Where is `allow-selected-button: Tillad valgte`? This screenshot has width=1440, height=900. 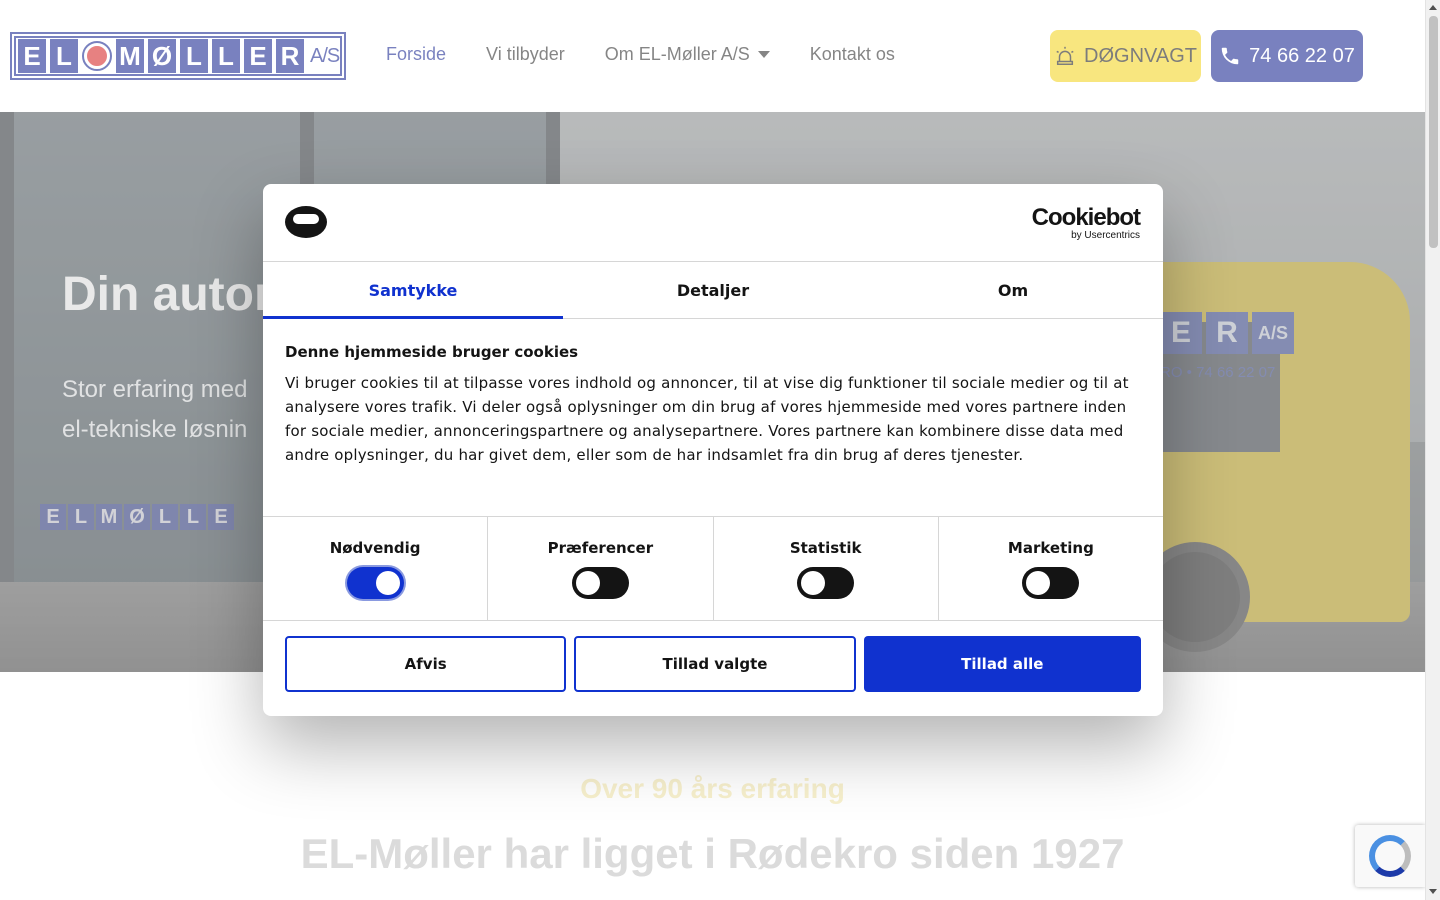 allow-selected-button: Tillad valgte is located at coordinates (715, 664).